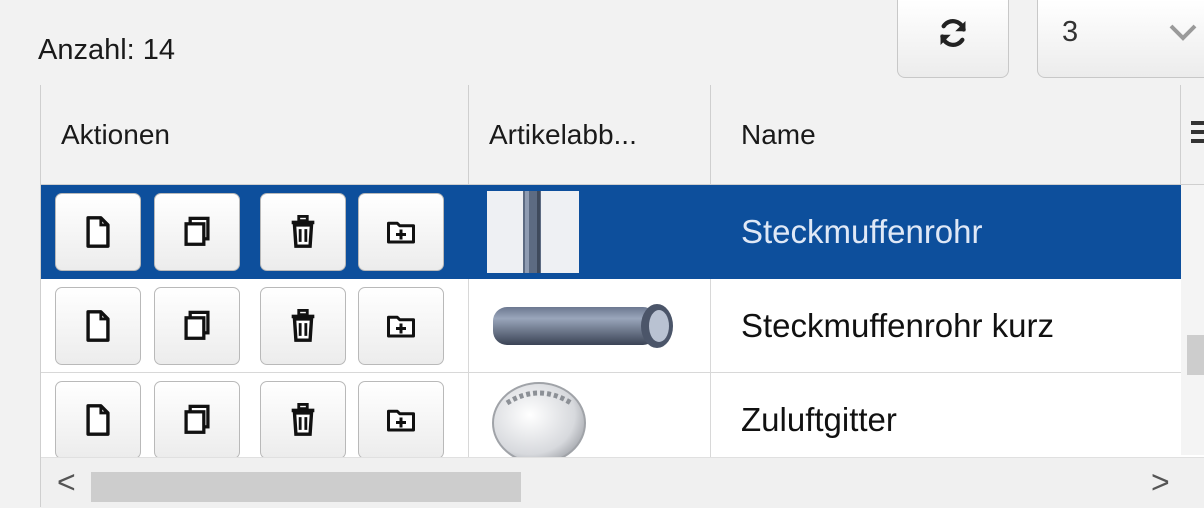 The image size is (1204, 508). What do you see at coordinates (1192, 320) in the screenshot?
I see `vertical-scrollbar` at bounding box center [1192, 320].